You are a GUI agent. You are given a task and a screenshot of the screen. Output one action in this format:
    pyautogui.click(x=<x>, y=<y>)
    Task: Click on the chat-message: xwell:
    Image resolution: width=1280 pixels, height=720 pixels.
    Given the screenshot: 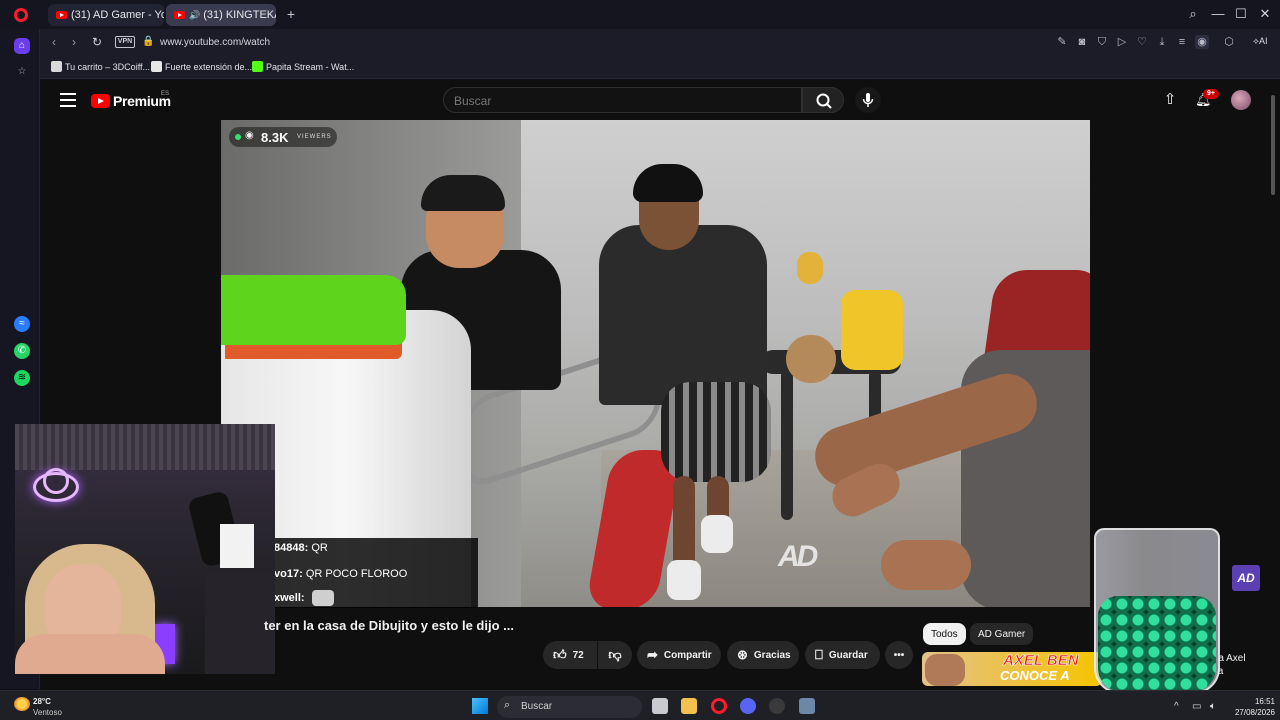 What is the action you would take?
    pyautogui.click(x=289, y=598)
    